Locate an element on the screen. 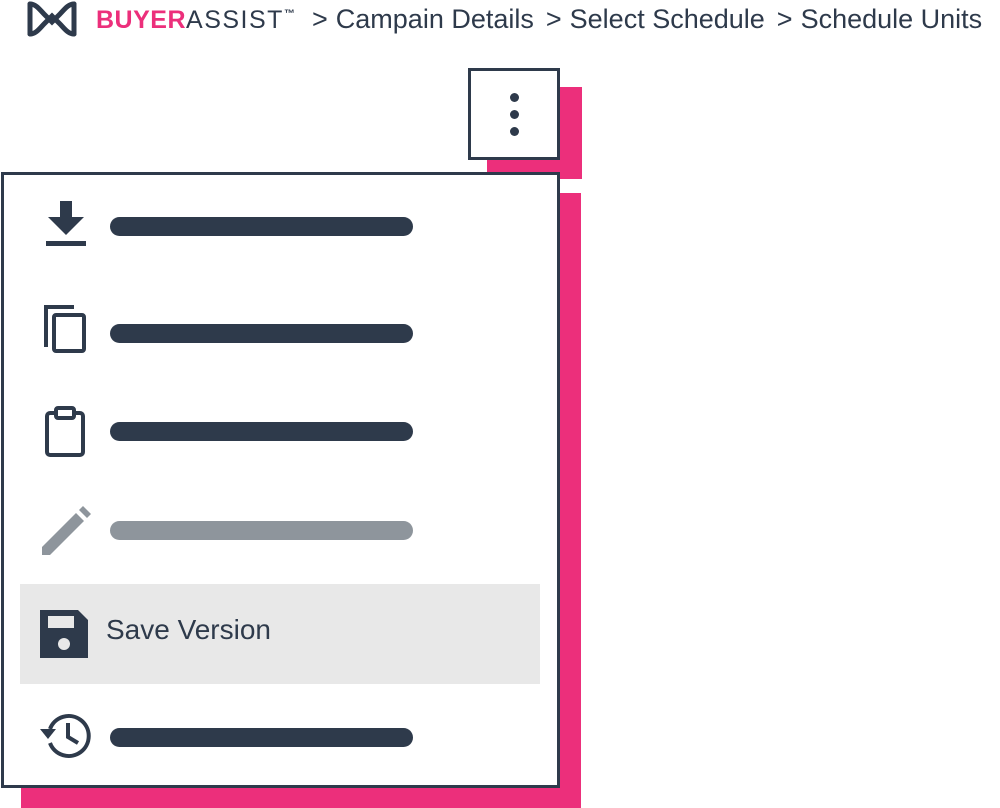 The height and width of the screenshot is (808, 1000). menu-item-copy is located at coordinates (280, 327).